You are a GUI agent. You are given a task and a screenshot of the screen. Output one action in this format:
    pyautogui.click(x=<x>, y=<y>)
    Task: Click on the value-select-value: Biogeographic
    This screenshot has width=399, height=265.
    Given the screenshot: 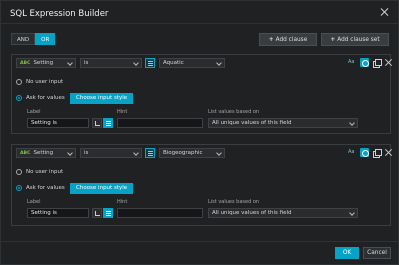 What is the action you would take?
    pyautogui.click(x=183, y=153)
    